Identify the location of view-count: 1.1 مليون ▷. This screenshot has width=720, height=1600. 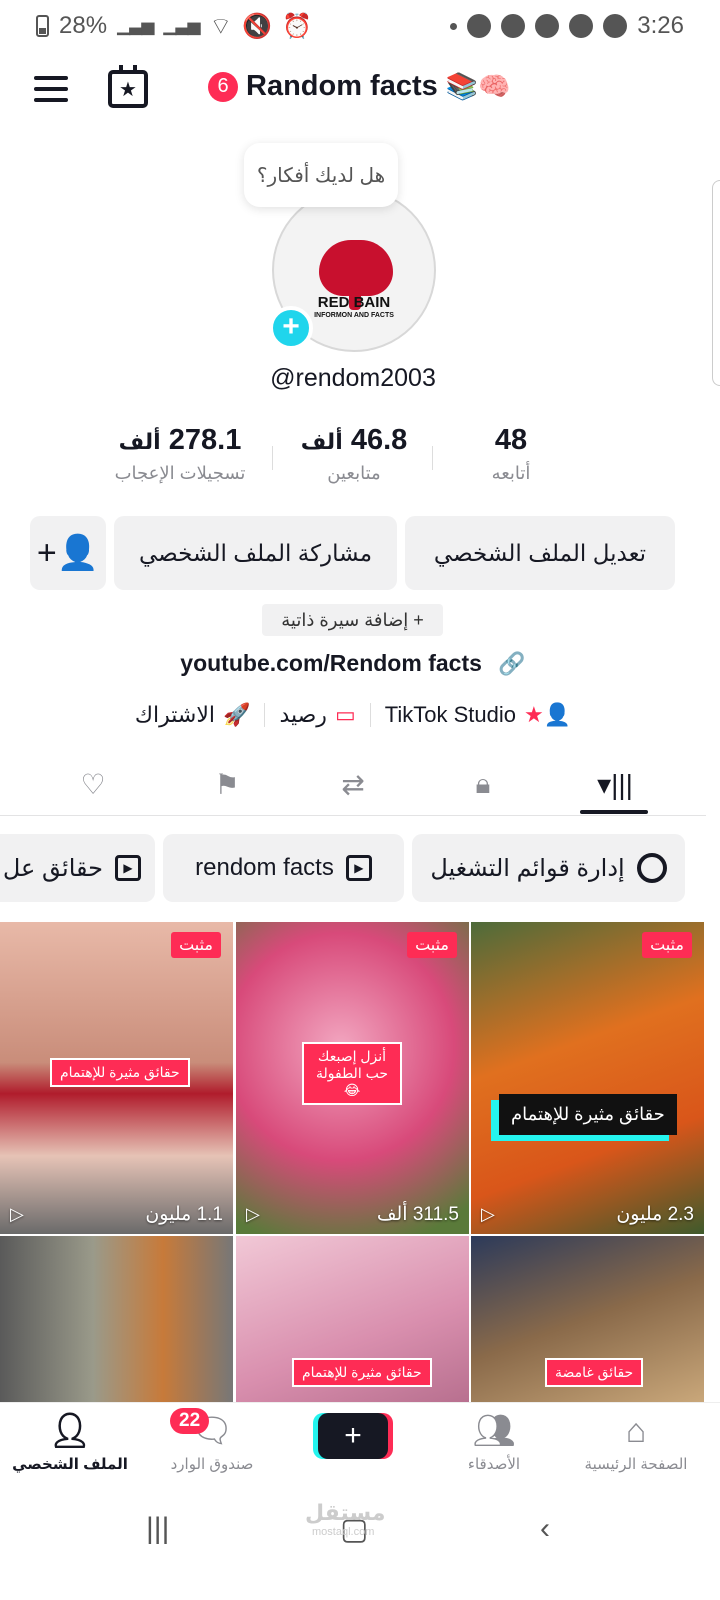
(116, 1214).